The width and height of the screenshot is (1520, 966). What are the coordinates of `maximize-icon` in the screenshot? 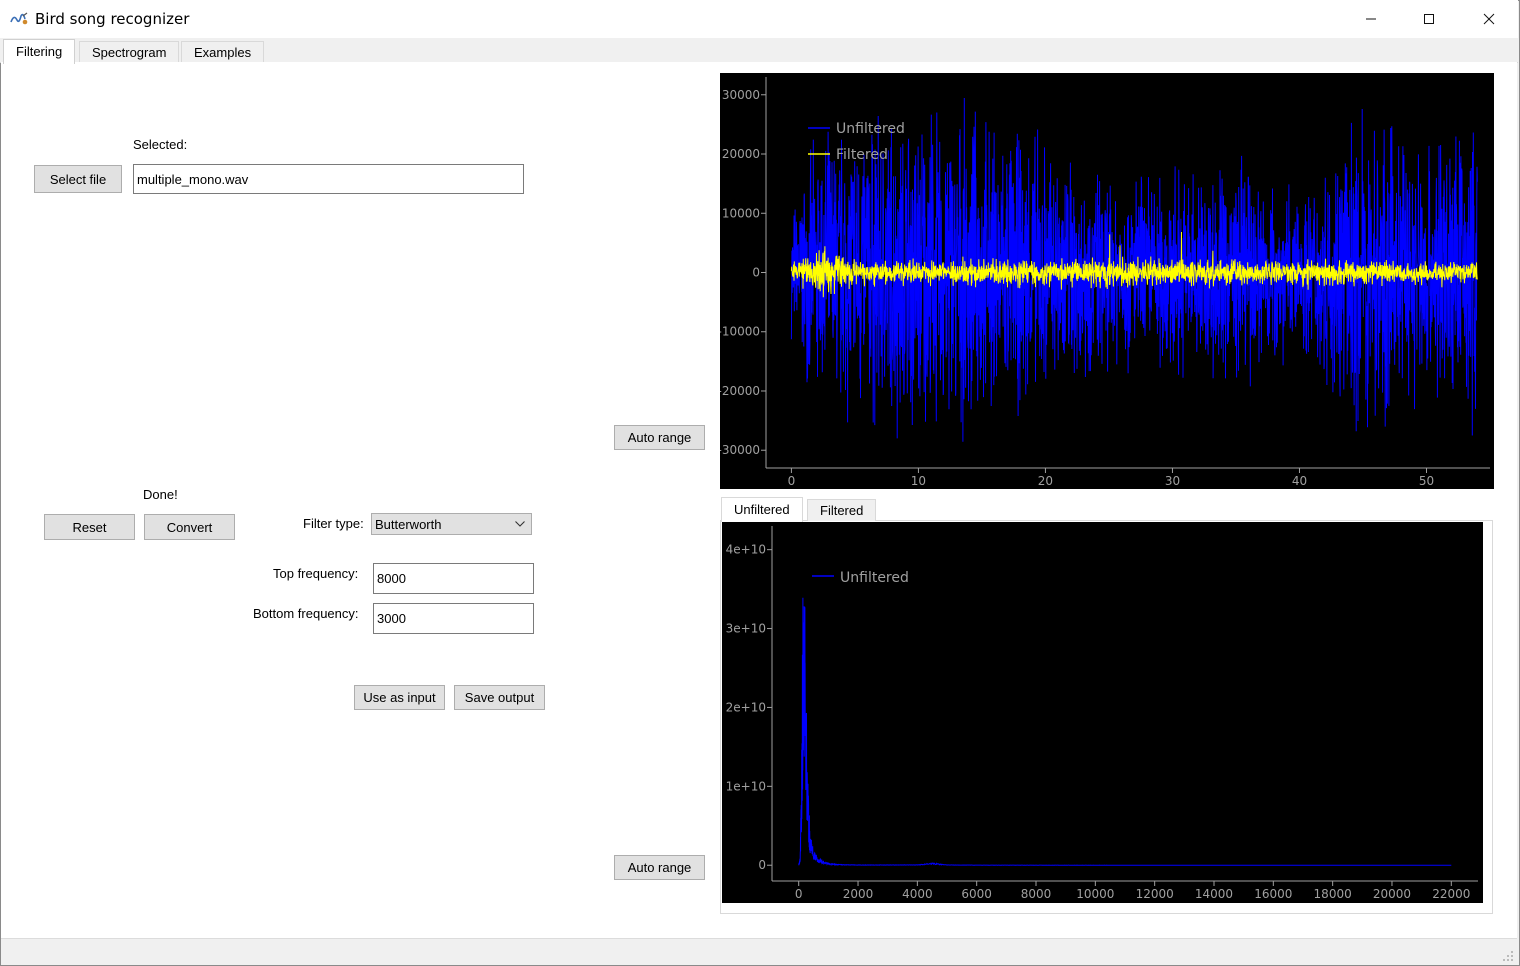 It's located at (1429, 19).